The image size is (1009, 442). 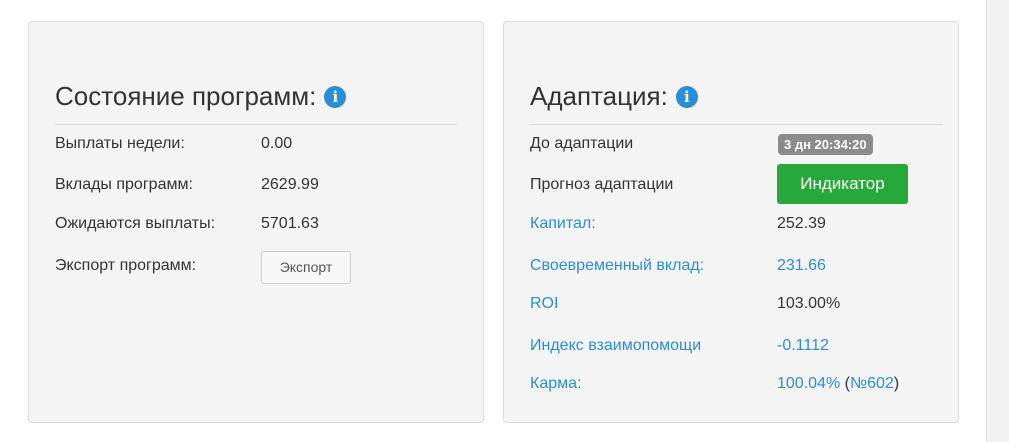 What do you see at coordinates (306, 267) in the screenshot?
I see `export-button: Экспорт` at bounding box center [306, 267].